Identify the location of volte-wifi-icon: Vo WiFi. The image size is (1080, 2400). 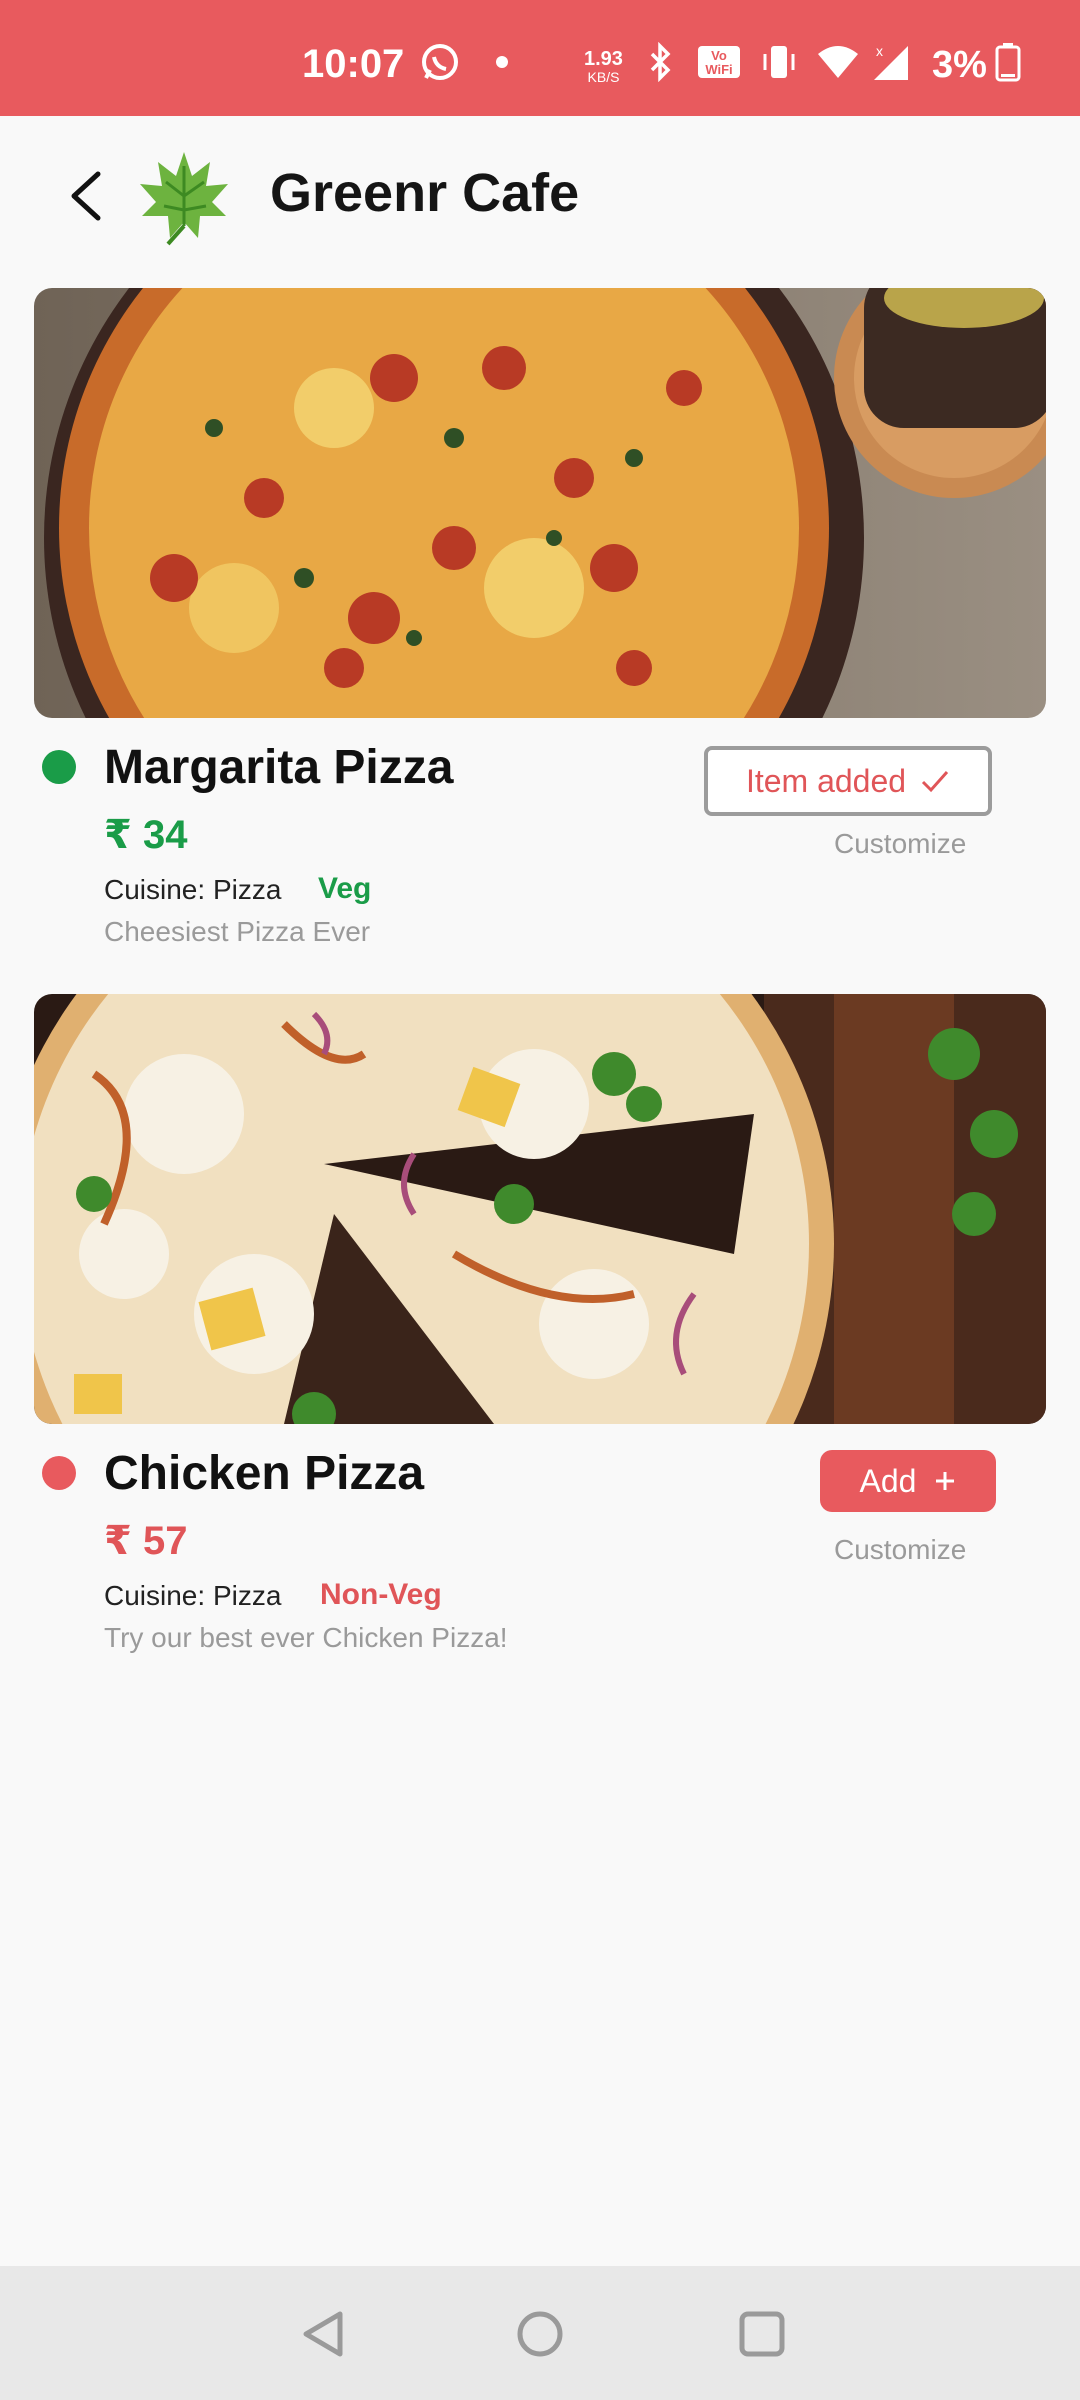
(719, 62).